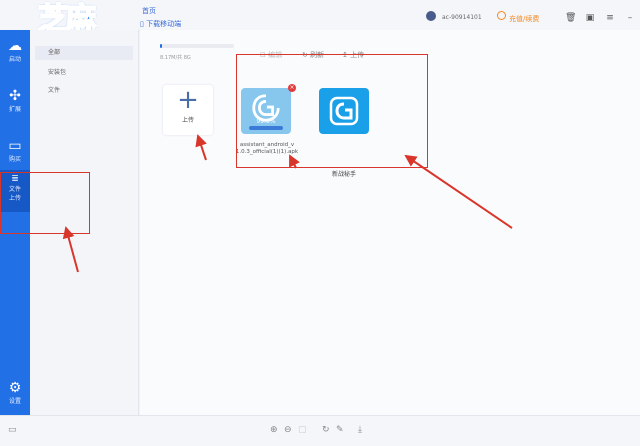 The width and height of the screenshot is (640, 446). I want to click on app-file-card, so click(344, 111).